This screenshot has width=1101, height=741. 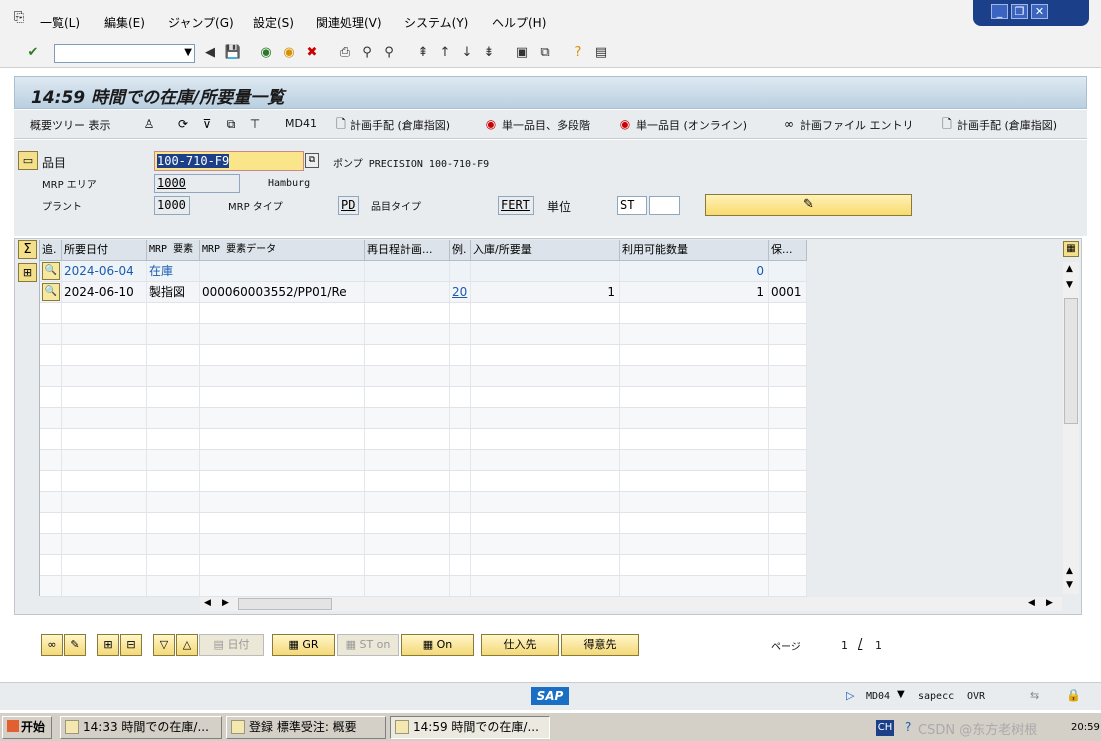 I want to click on person-icon: ♙, so click(x=149, y=124).